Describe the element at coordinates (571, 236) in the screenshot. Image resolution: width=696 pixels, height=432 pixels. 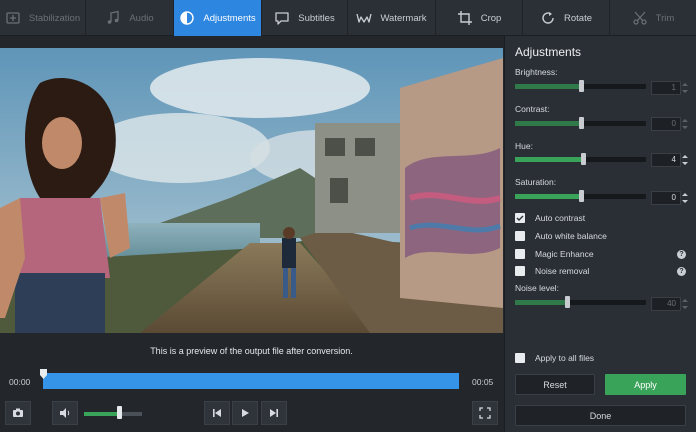
I see `auto-white-balance-label: Auto white balance` at that location.